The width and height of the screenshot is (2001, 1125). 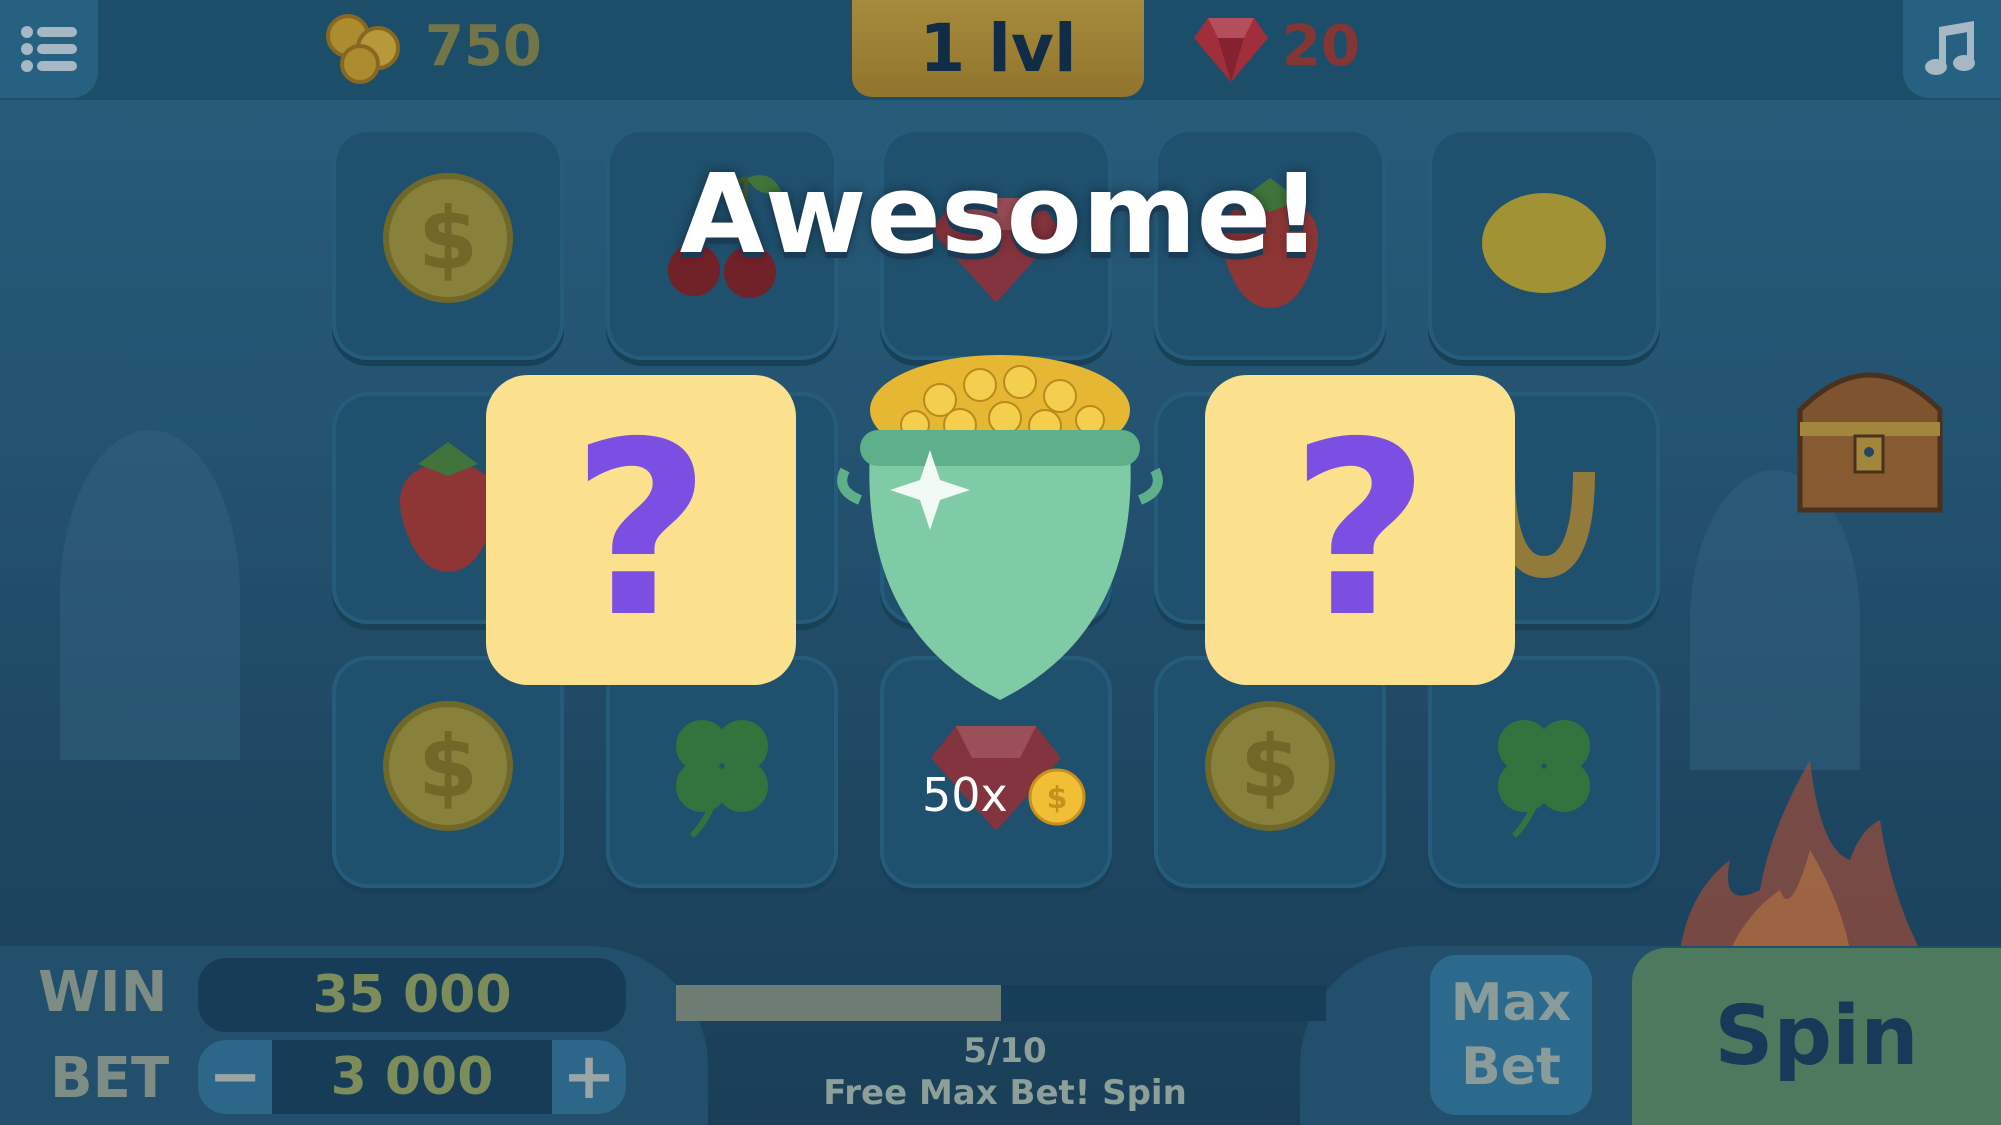 I want to click on question-mark-left: ?, so click(x=641, y=530).